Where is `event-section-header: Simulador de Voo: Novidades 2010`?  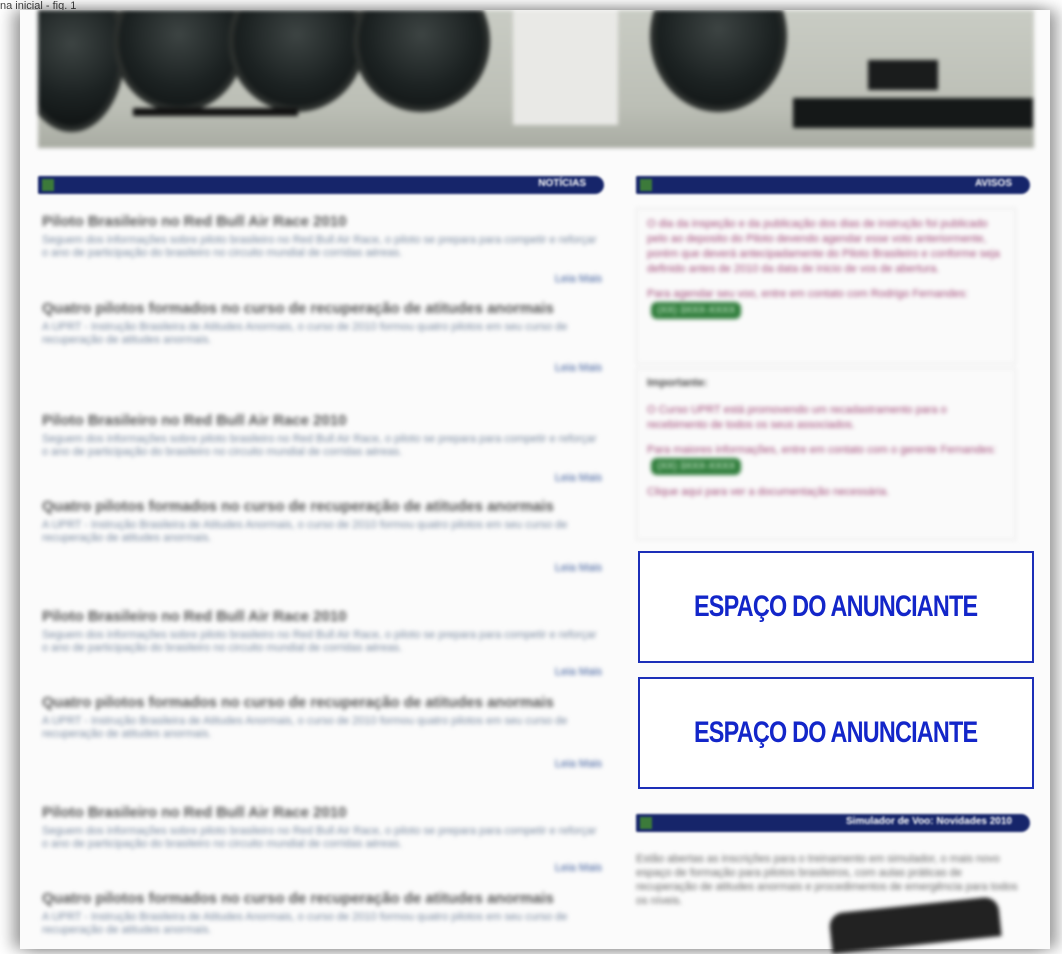
event-section-header: Simulador de Voo: Novidades 2010 is located at coordinates (833, 823).